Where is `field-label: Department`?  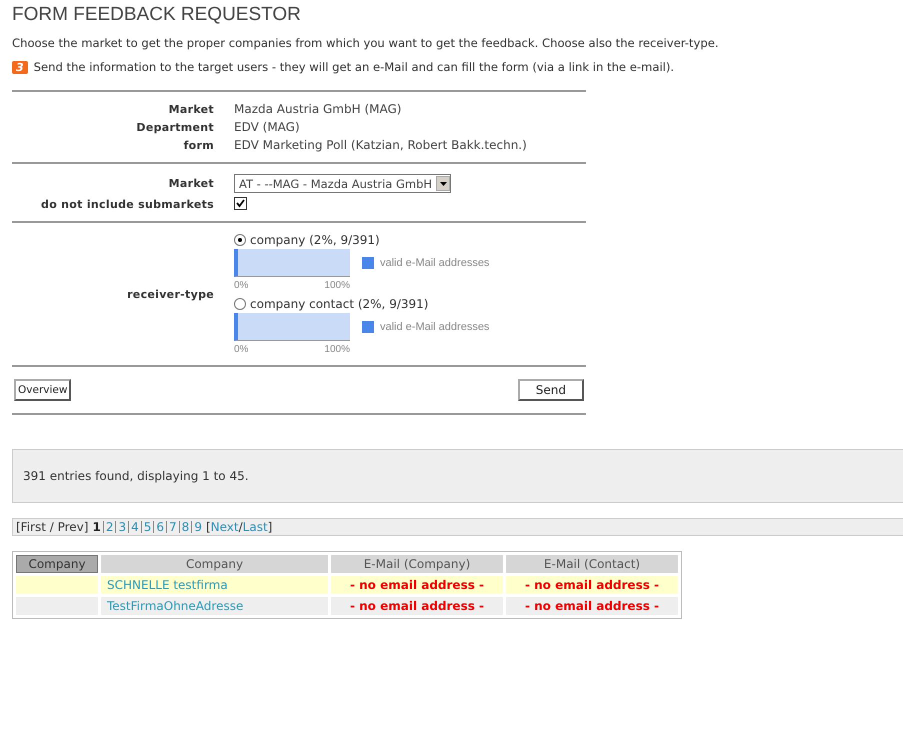
field-label: Department is located at coordinates (174, 127).